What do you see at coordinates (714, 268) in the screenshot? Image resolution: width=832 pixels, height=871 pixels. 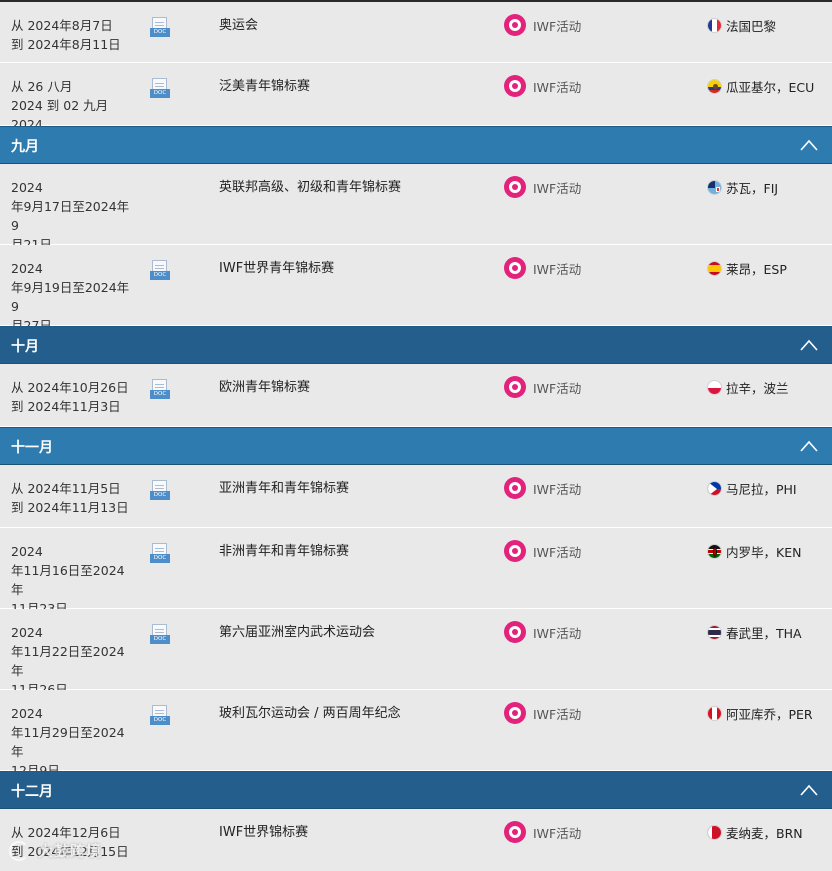 I see `spain-flag-icon` at bounding box center [714, 268].